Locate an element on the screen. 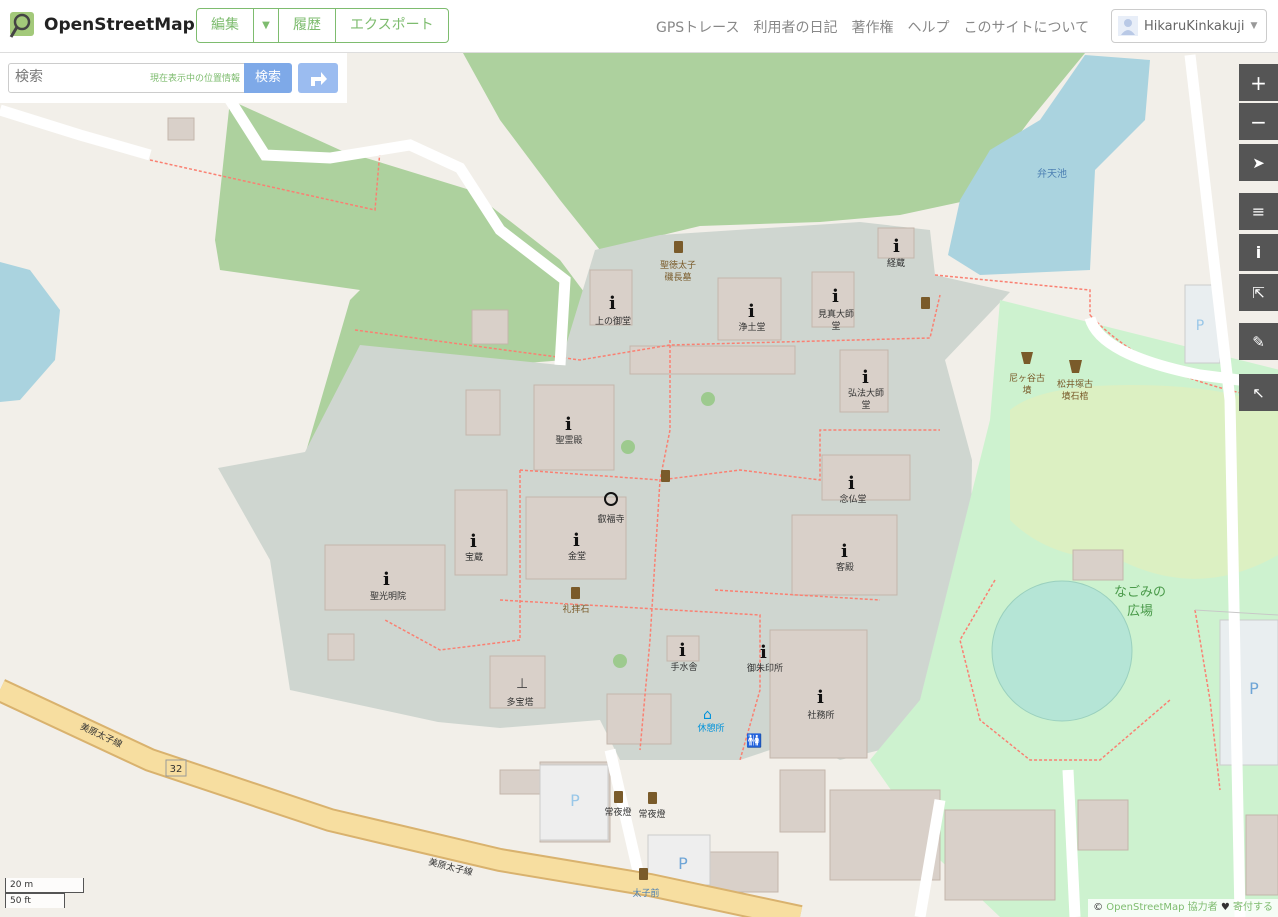 The image size is (1278, 917). add-note-button: ✎ is located at coordinates (1258, 341).